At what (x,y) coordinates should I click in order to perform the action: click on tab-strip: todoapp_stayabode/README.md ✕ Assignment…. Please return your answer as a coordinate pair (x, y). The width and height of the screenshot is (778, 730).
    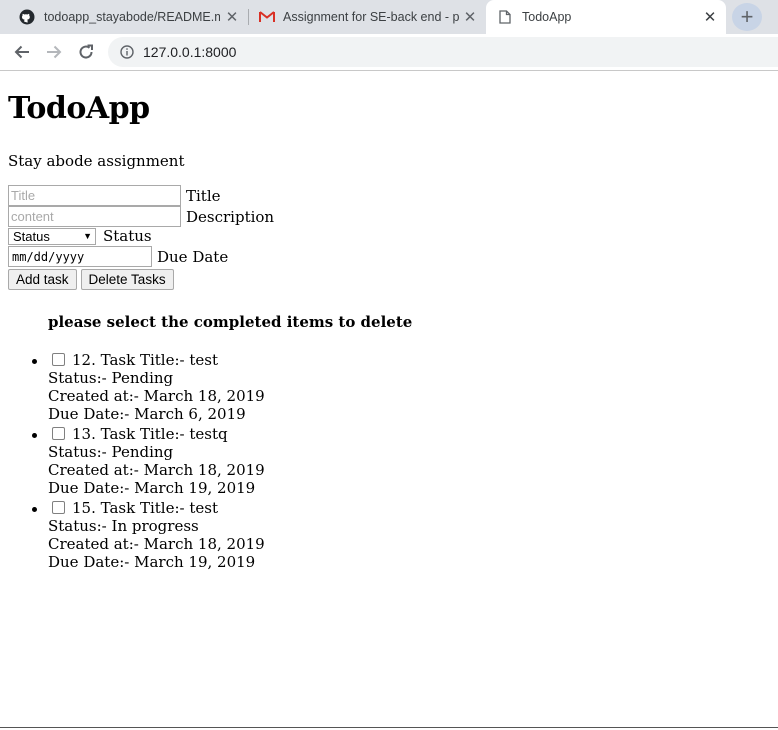
    Looking at the image, I should click on (389, 17).